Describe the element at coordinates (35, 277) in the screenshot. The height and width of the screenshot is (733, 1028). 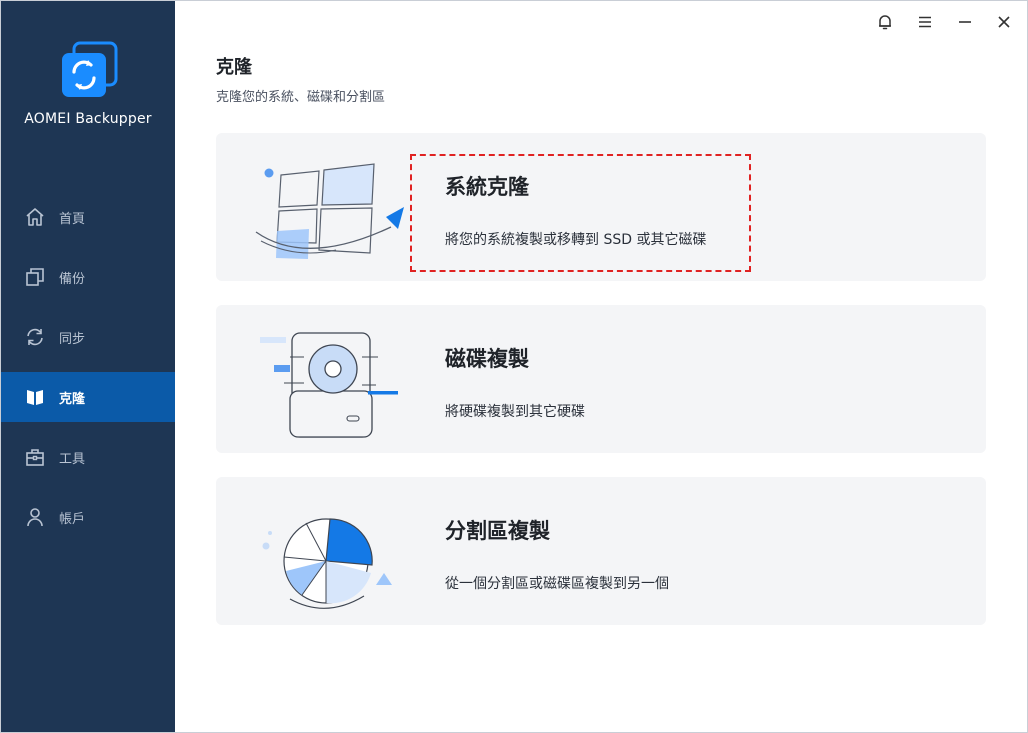
I see `backup-icon` at that location.